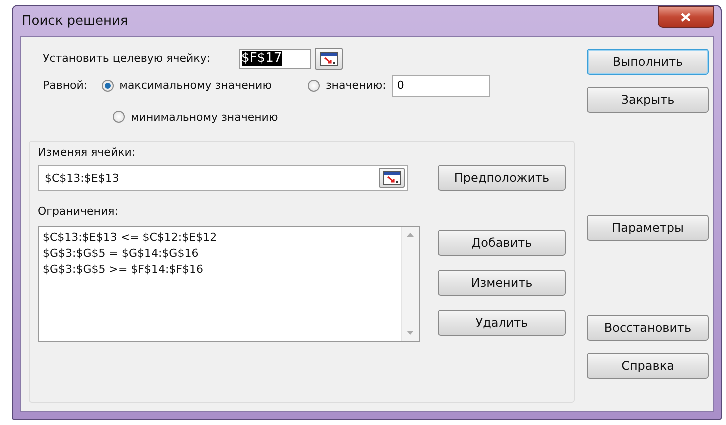 The height and width of the screenshot is (425, 726). Describe the element at coordinates (648, 100) in the screenshot. I see `dialog-button: Закрыть` at that location.